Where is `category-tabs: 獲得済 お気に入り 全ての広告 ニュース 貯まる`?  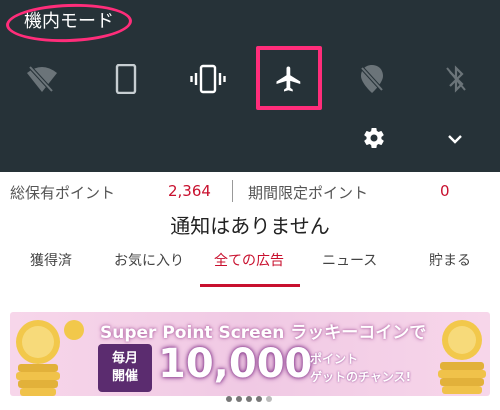
category-tabs: 獲得済 お気に入り 全ての広告 ニュース 貯まる is located at coordinates (250, 268).